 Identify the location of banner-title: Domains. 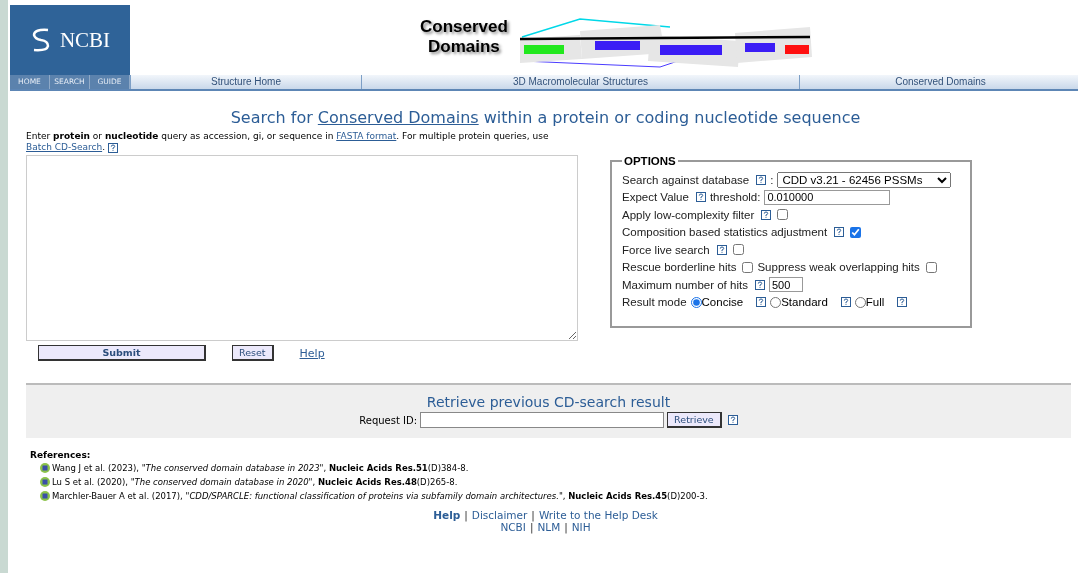
(464, 47).